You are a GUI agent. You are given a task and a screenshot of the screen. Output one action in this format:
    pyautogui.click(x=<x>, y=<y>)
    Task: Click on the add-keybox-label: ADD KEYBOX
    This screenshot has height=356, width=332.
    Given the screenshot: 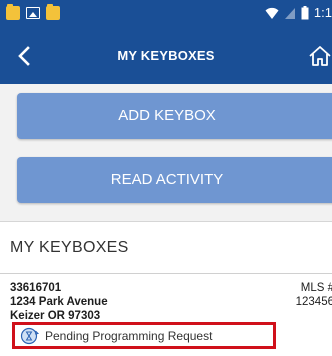 What is the action you would take?
    pyautogui.click(x=167, y=115)
    